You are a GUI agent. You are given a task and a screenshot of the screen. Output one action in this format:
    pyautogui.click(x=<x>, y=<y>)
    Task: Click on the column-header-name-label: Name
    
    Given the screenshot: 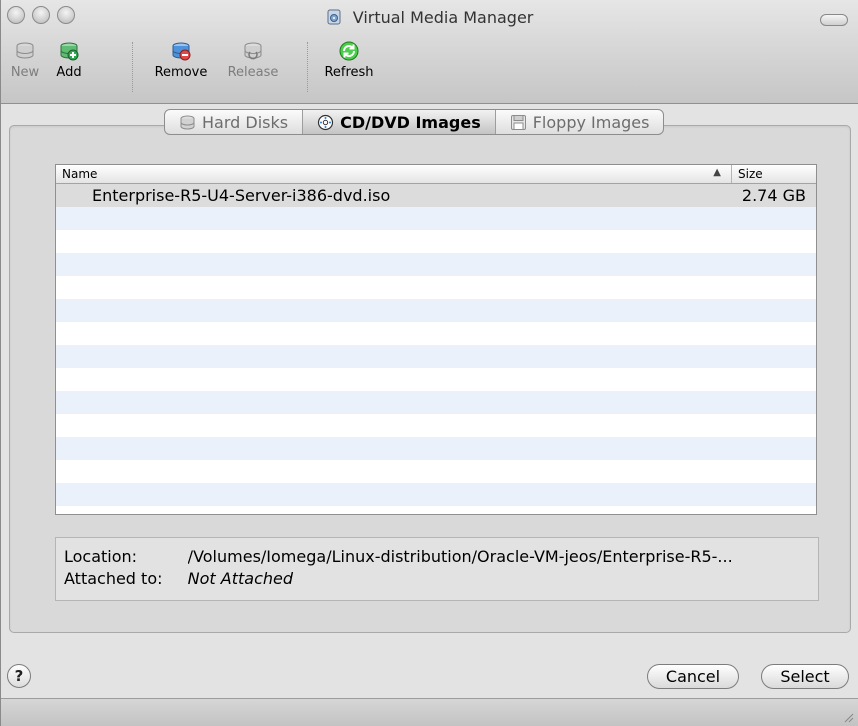 What is the action you would take?
    pyautogui.click(x=80, y=174)
    